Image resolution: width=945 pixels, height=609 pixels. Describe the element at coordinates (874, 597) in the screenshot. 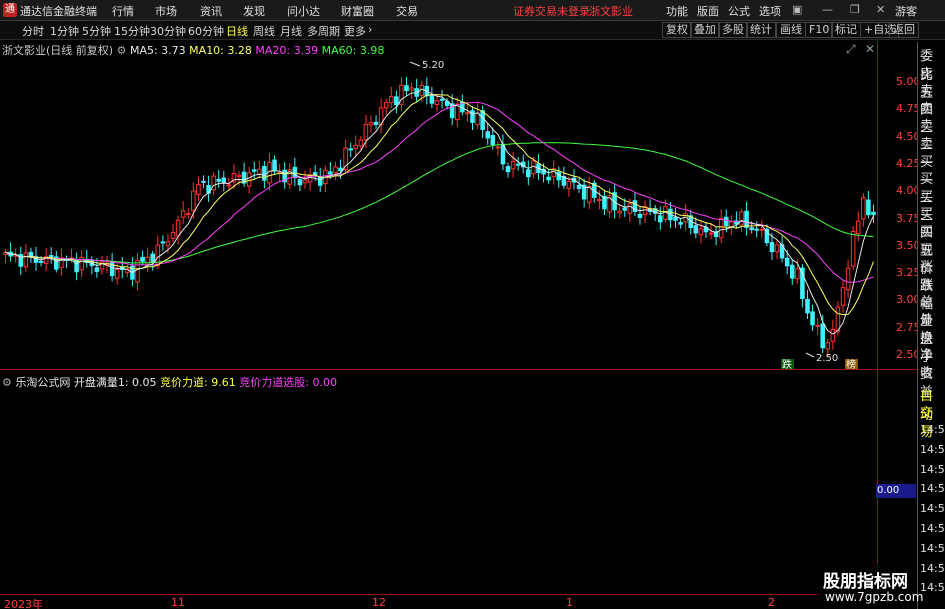

I see `watermark-url: www.7gpzb.com` at that location.